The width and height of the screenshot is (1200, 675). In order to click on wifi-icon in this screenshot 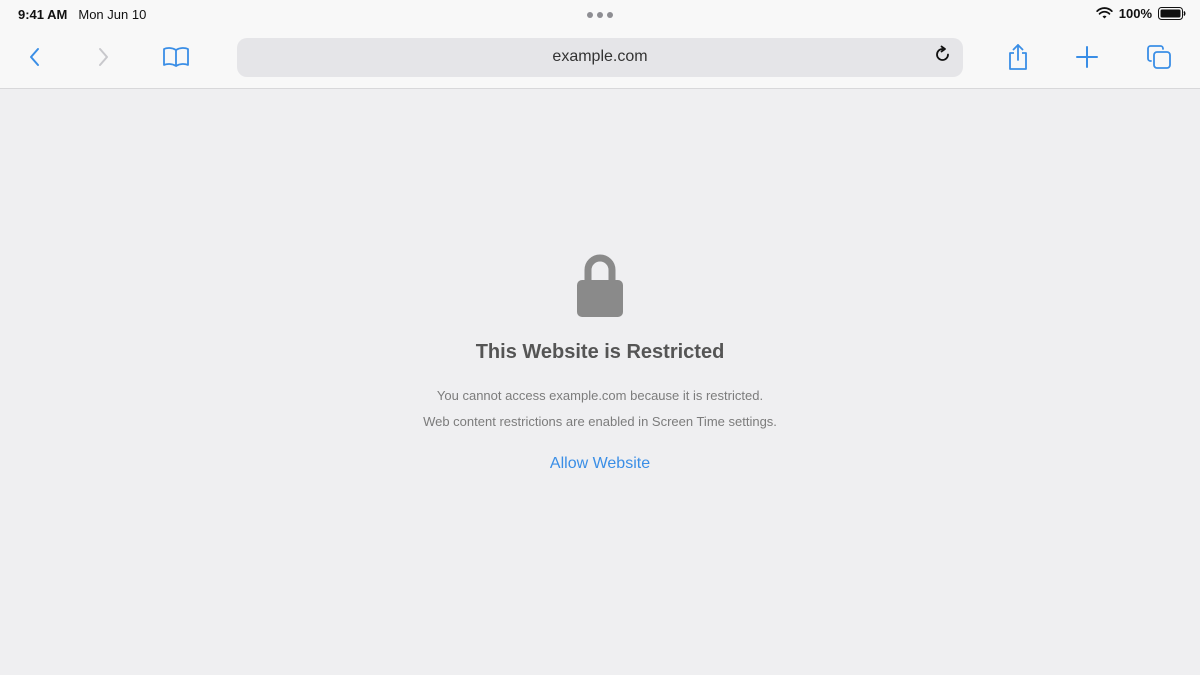, I will do `click(1104, 13)`.